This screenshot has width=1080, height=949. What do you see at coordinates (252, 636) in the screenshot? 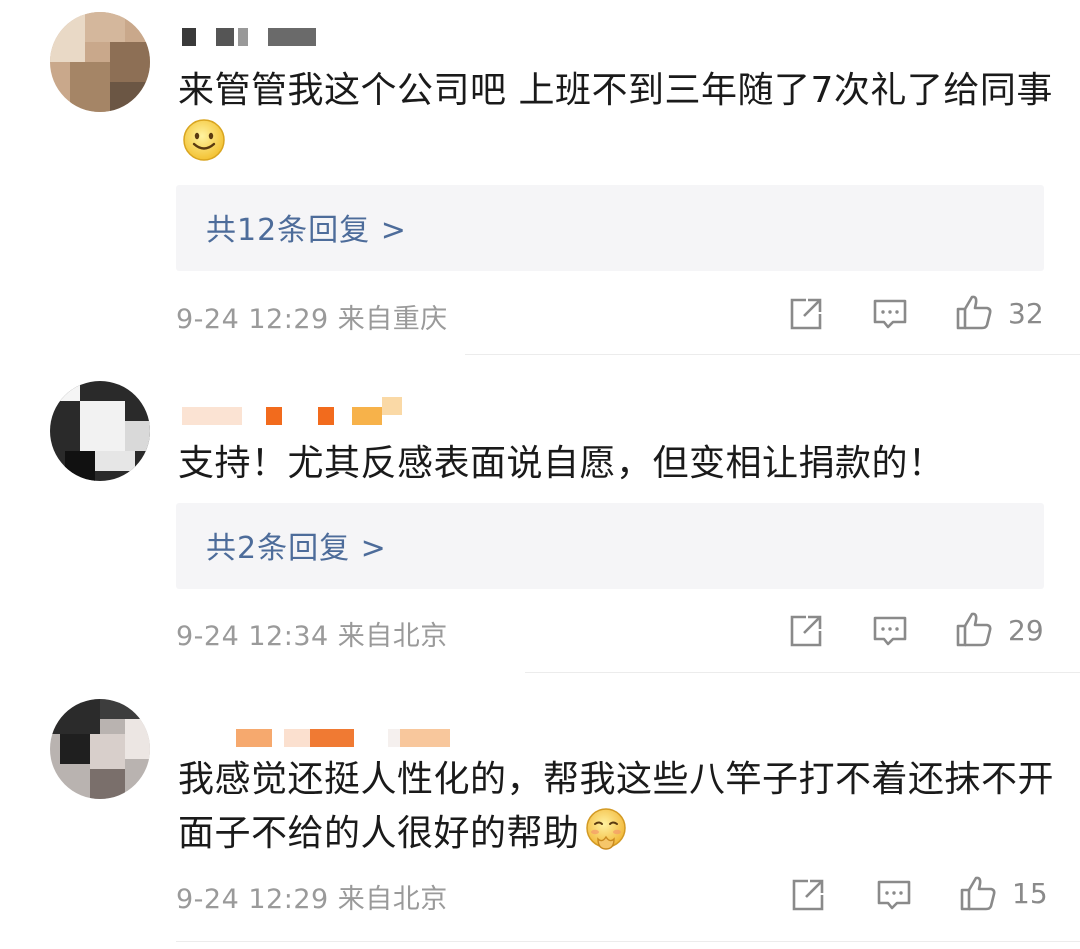
I see `timestamp: 9-24 12:34` at bounding box center [252, 636].